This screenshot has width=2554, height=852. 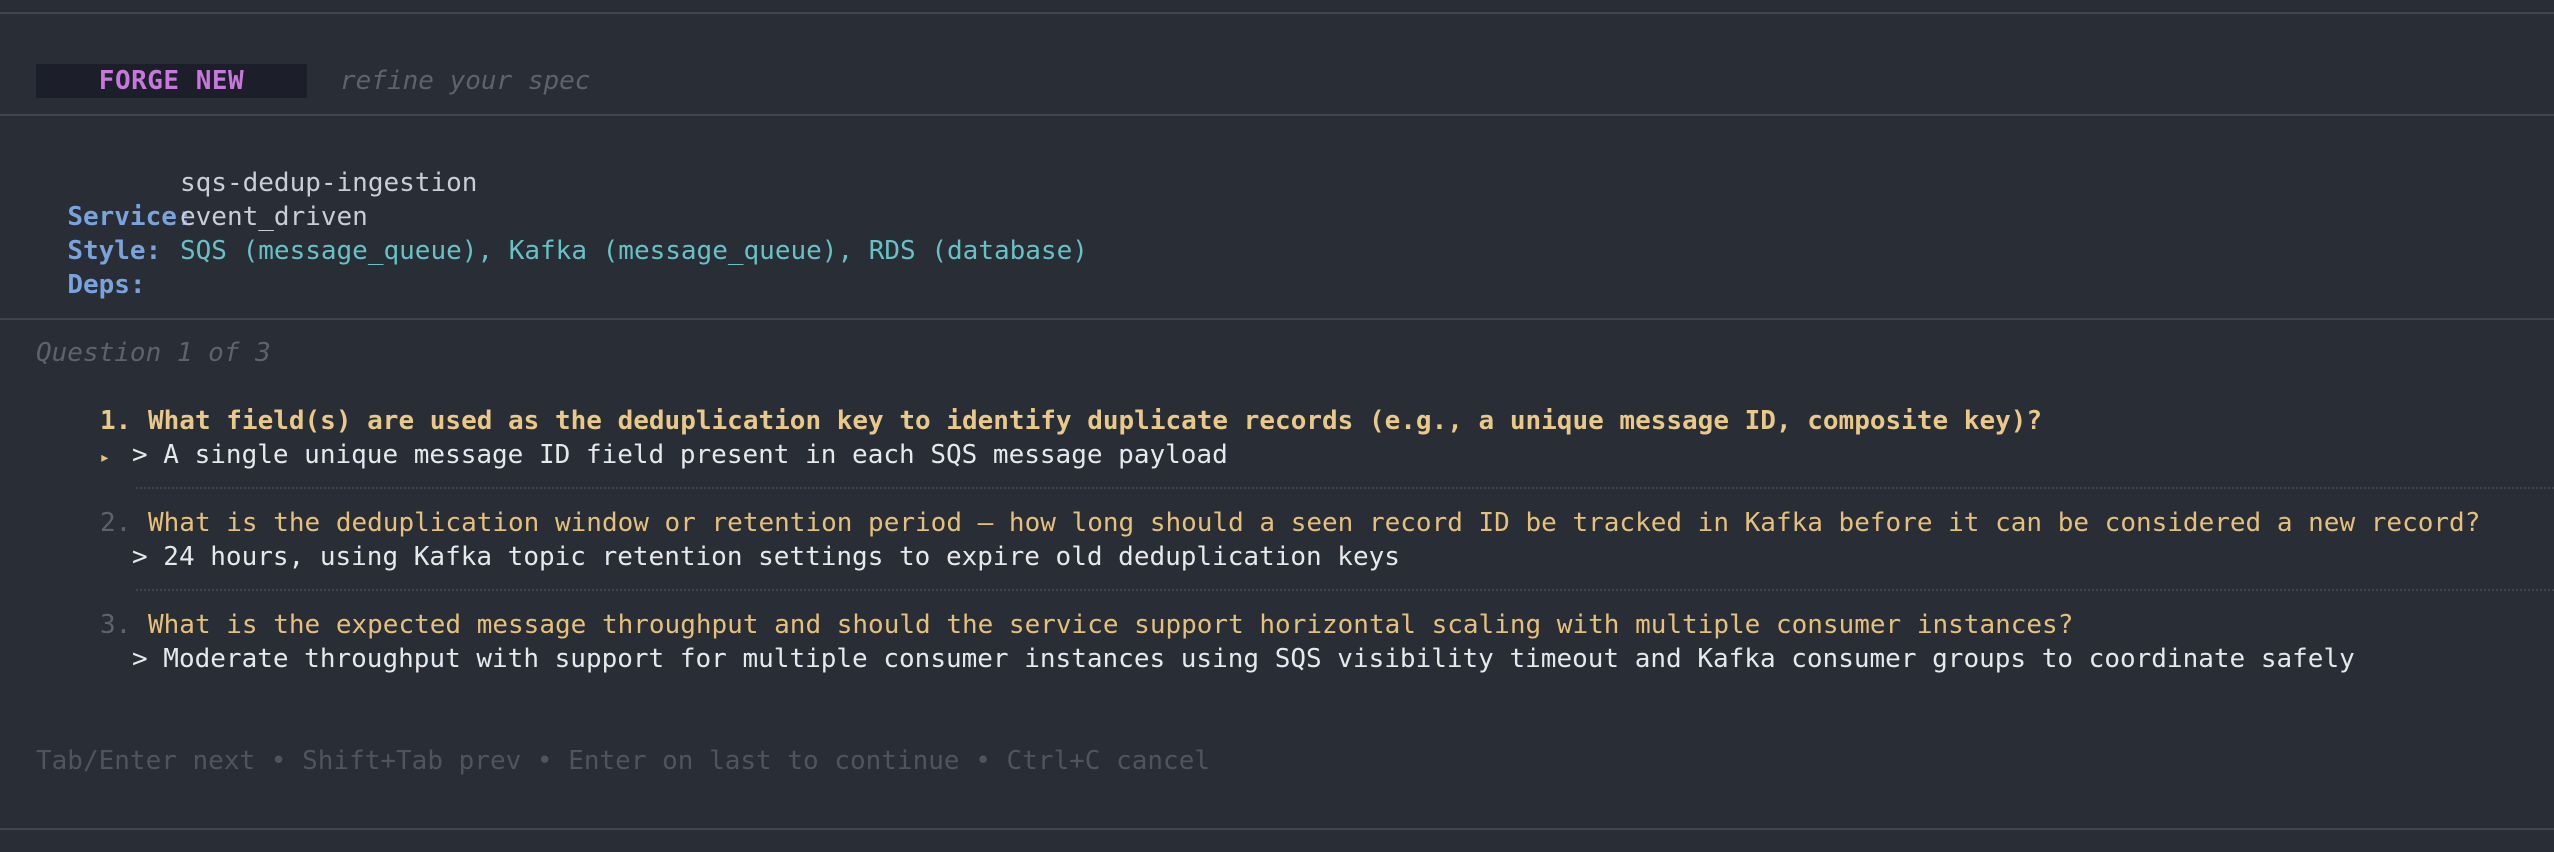 What do you see at coordinates (465, 81) in the screenshot?
I see `header-subtitle: refine your spec` at bounding box center [465, 81].